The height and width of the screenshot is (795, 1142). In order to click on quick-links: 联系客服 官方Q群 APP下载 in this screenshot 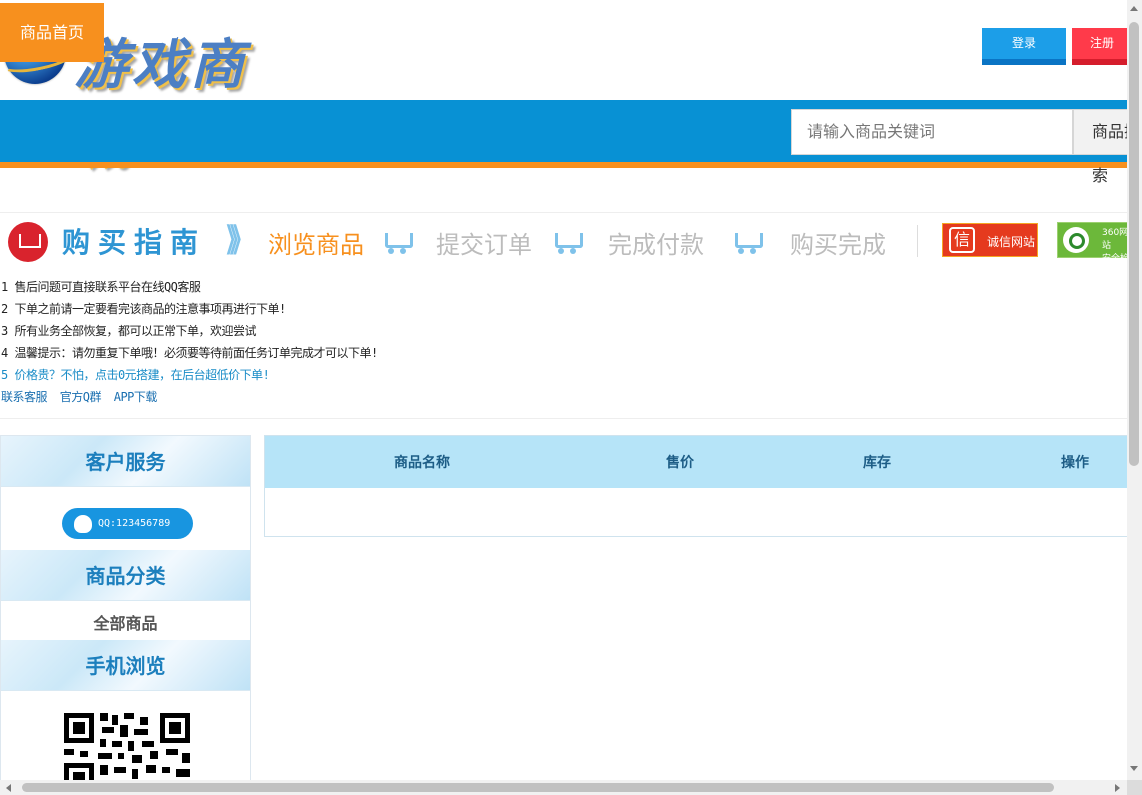, I will do `click(82, 396)`.